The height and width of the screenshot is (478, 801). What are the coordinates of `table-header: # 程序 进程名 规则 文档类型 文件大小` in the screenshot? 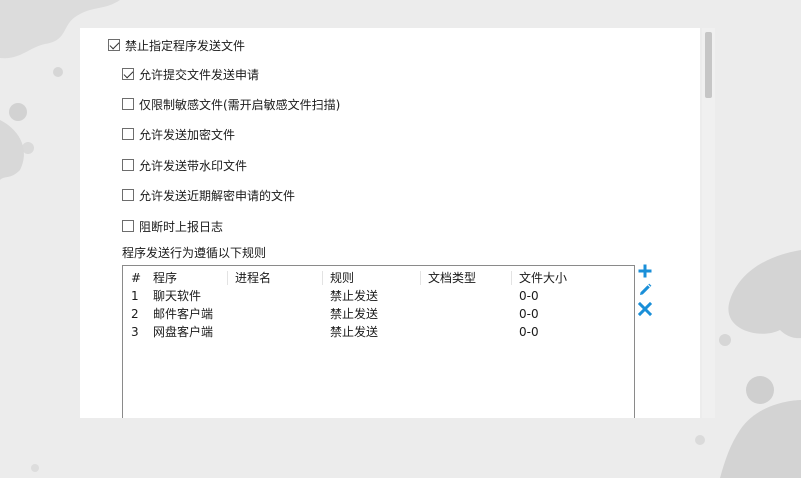 It's located at (378, 278).